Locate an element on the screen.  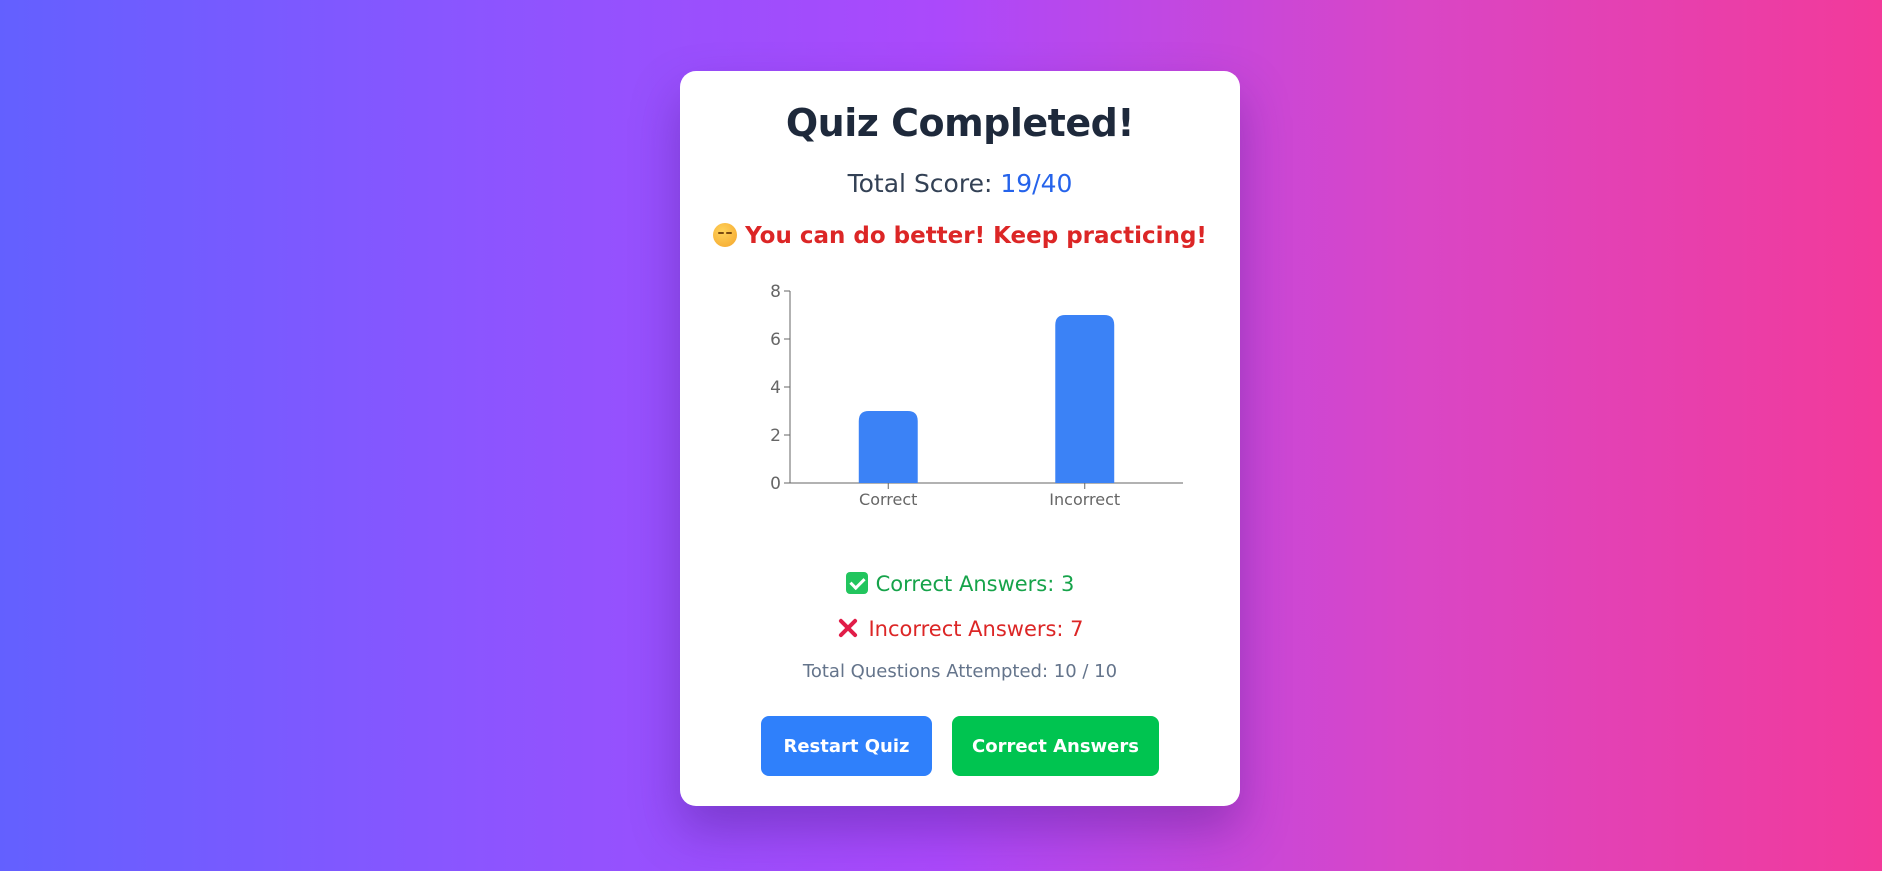
total-questions: Total Questions Attempted: 10 / 10 is located at coordinates (960, 671).